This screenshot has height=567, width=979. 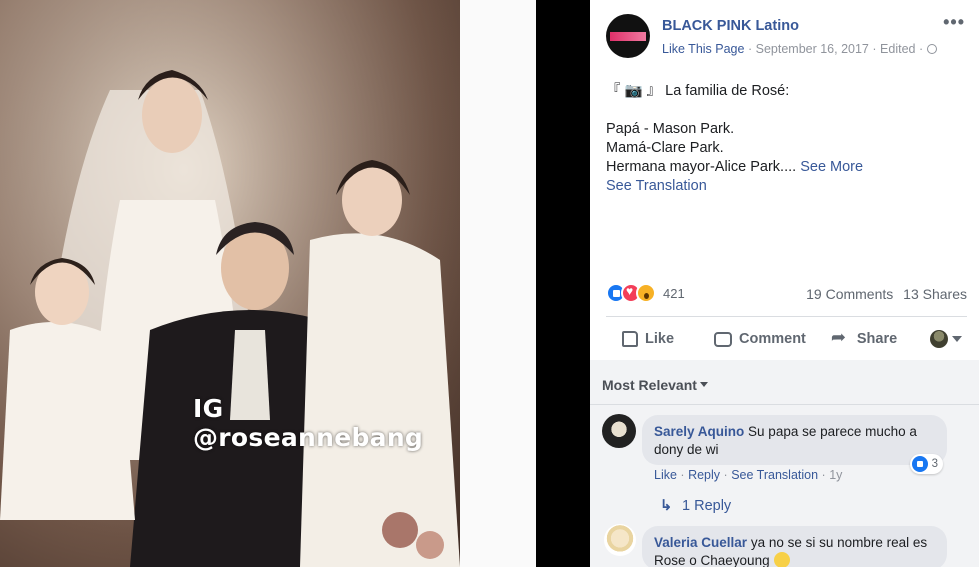 I want to click on post-text-line: Papá - Mason Park., so click(x=670, y=129).